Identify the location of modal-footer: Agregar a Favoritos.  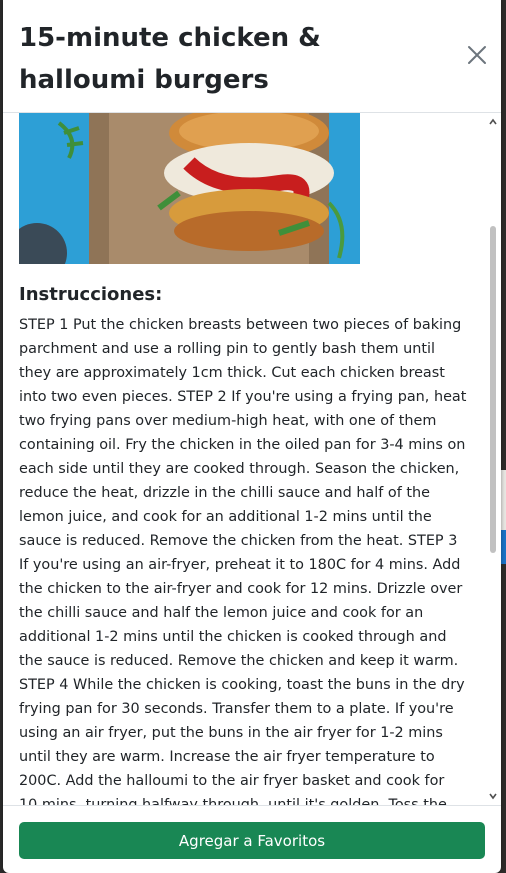
(252, 839).